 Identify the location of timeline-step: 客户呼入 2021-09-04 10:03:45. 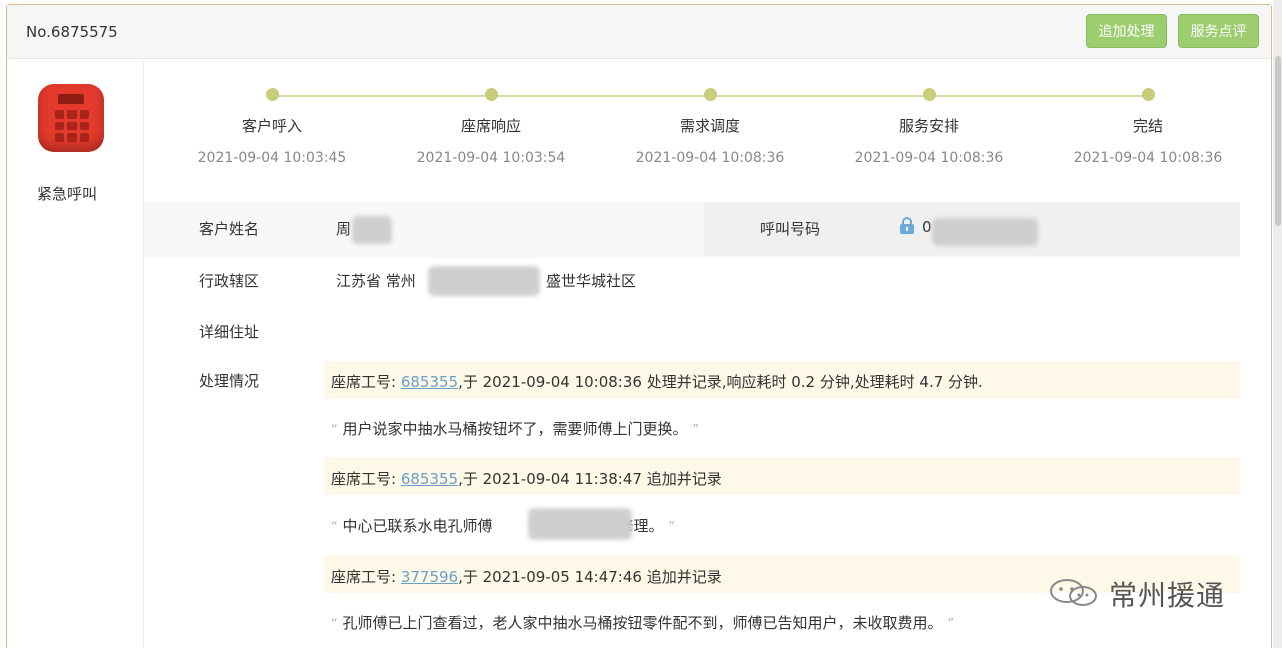
(272, 127).